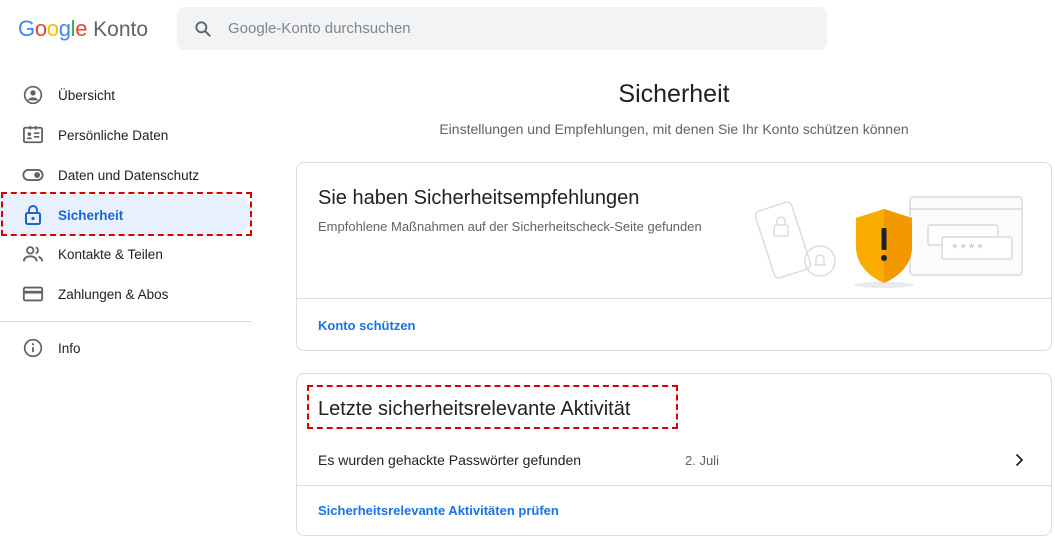  Describe the element at coordinates (64, 28) in the screenshot. I see `logo-letter: g` at that location.